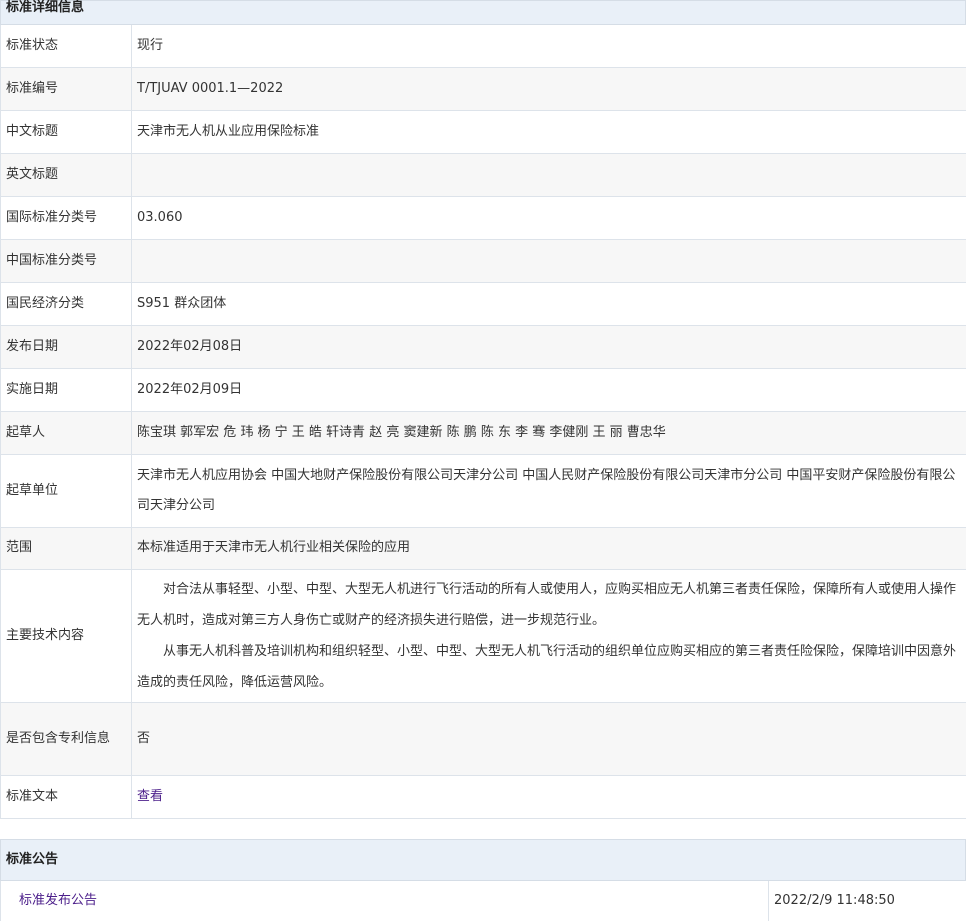 This screenshot has width=966, height=921. I want to click on row-label: 实施日期, so click(66, 389).